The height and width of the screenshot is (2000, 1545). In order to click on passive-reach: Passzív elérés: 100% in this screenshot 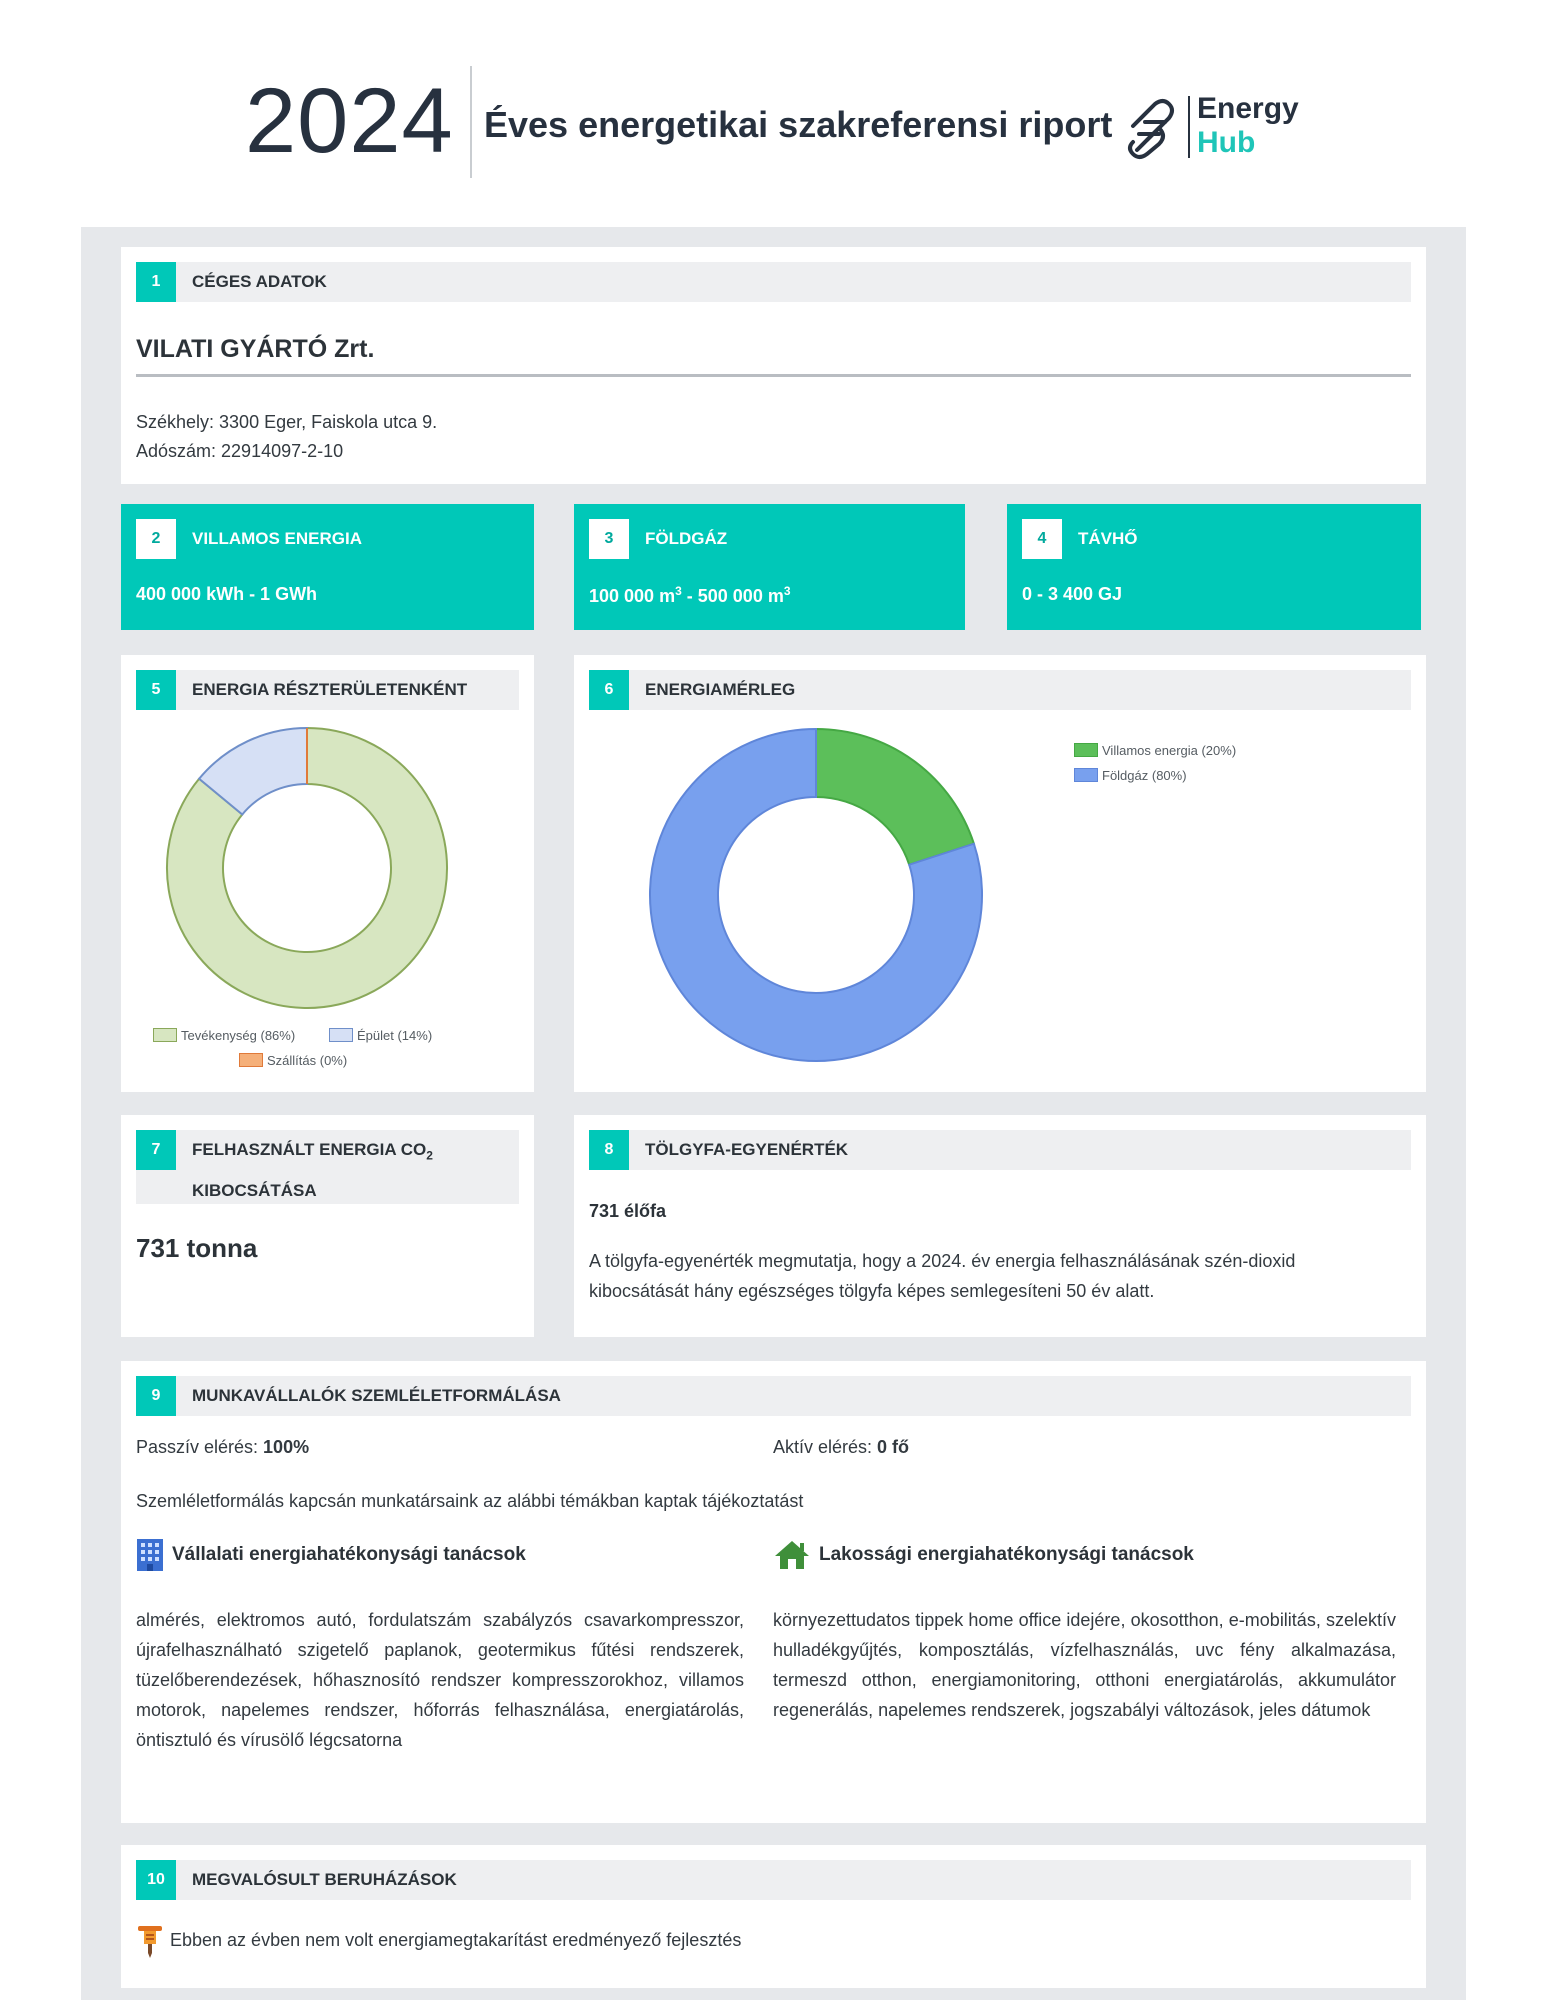, I will do `click(222, 1447)`.